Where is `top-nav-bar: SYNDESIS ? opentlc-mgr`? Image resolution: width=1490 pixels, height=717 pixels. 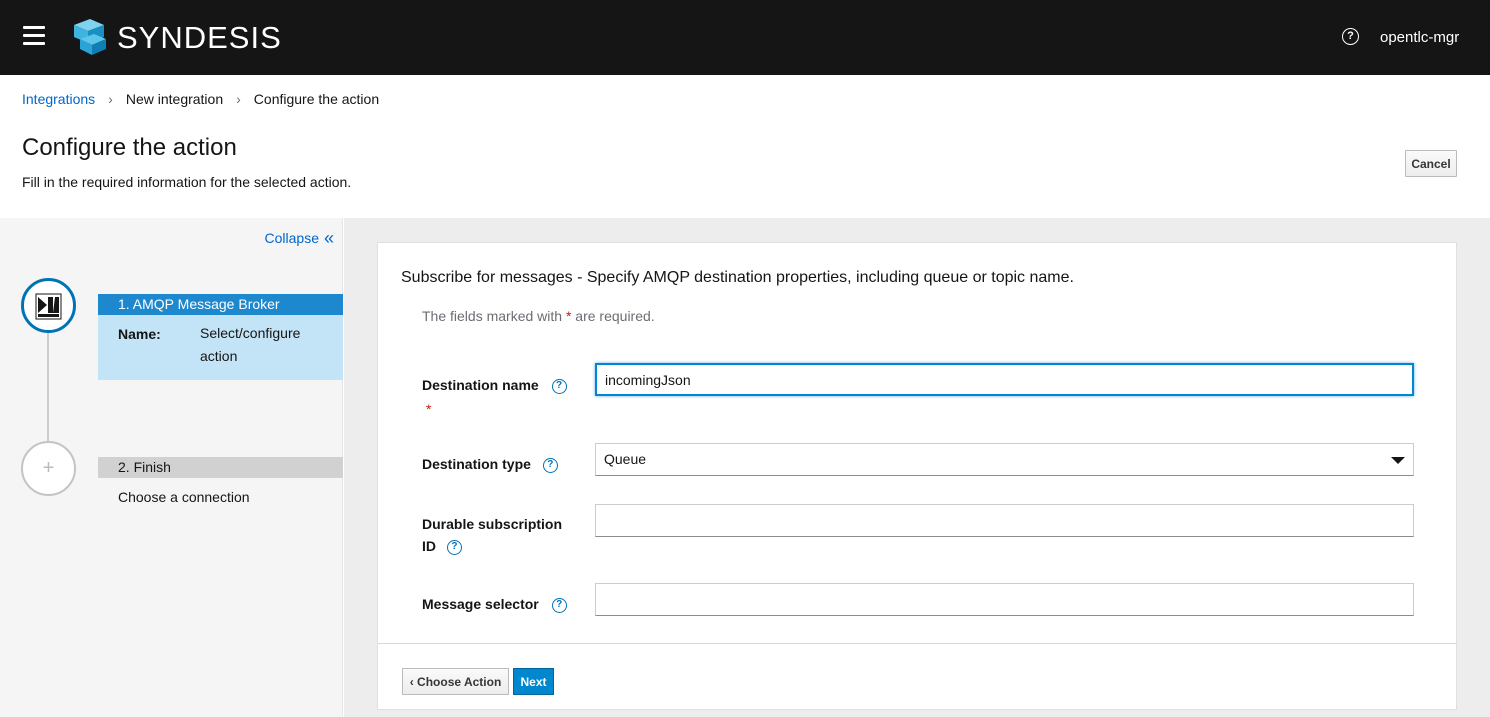
top-nav-bar: SYNDESIS ? opentlc-mgr is located at coordinates (745, 37).